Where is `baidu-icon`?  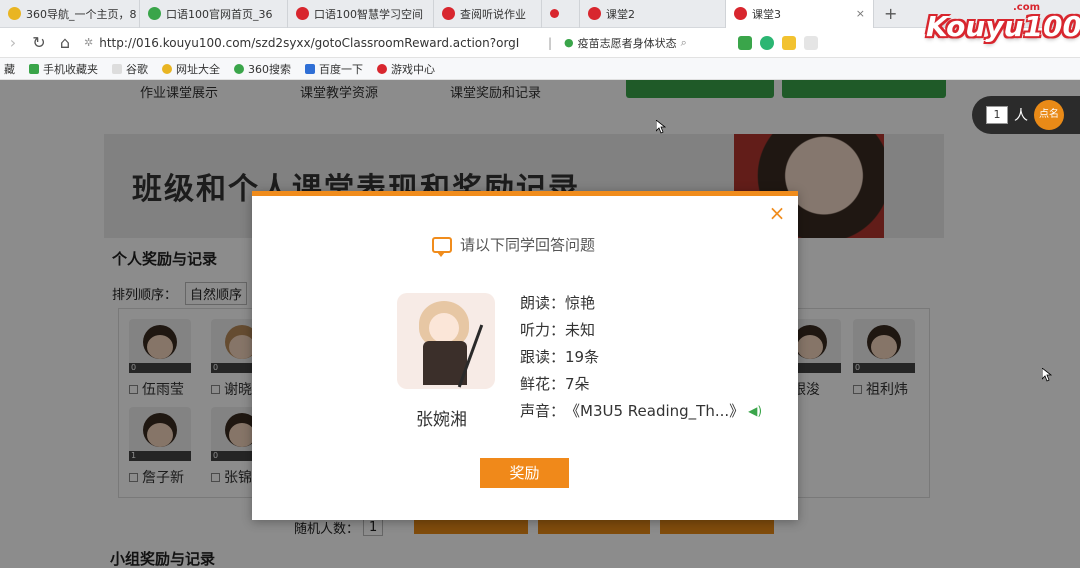
baidu-icon is located at coordinates (310, 68).